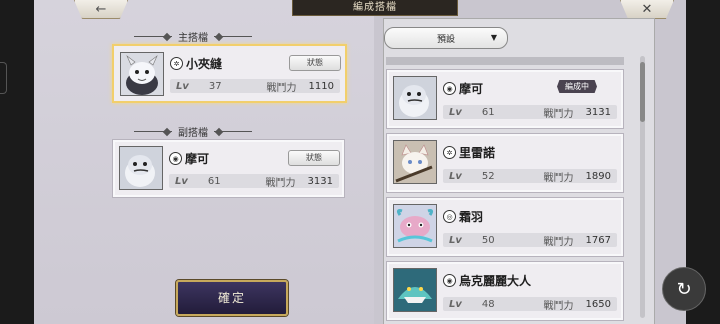 The height and width of the screenshot is (324, 720). Describe the element at coordinates (17, 162) in the screenshot. I see `screen-edge-left` at that location.